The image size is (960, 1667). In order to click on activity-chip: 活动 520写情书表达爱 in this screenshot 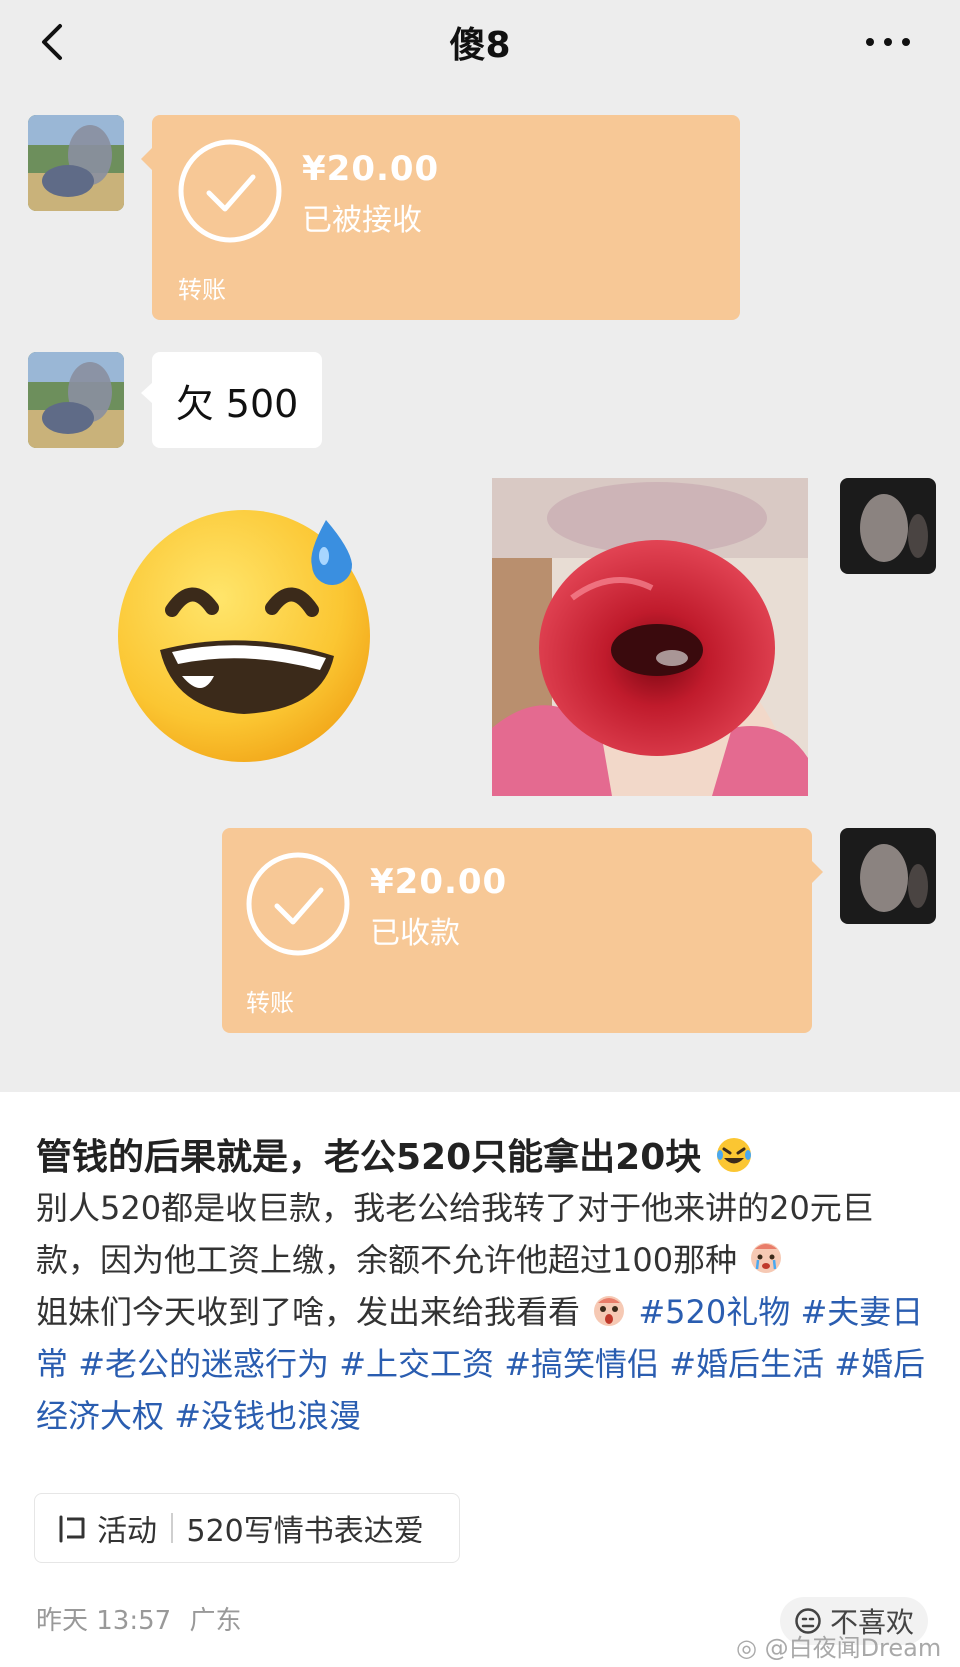, I will do `click(247, 1528)`.